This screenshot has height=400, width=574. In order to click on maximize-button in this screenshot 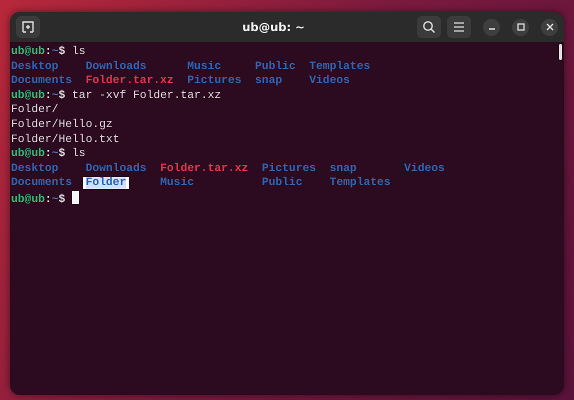, I will do `click(520, 27)`.